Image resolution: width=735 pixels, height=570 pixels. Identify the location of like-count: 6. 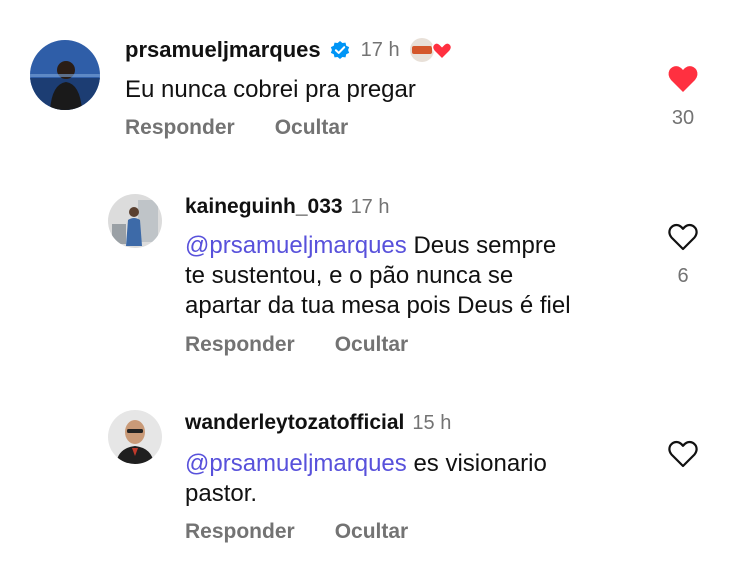
(683, 276).